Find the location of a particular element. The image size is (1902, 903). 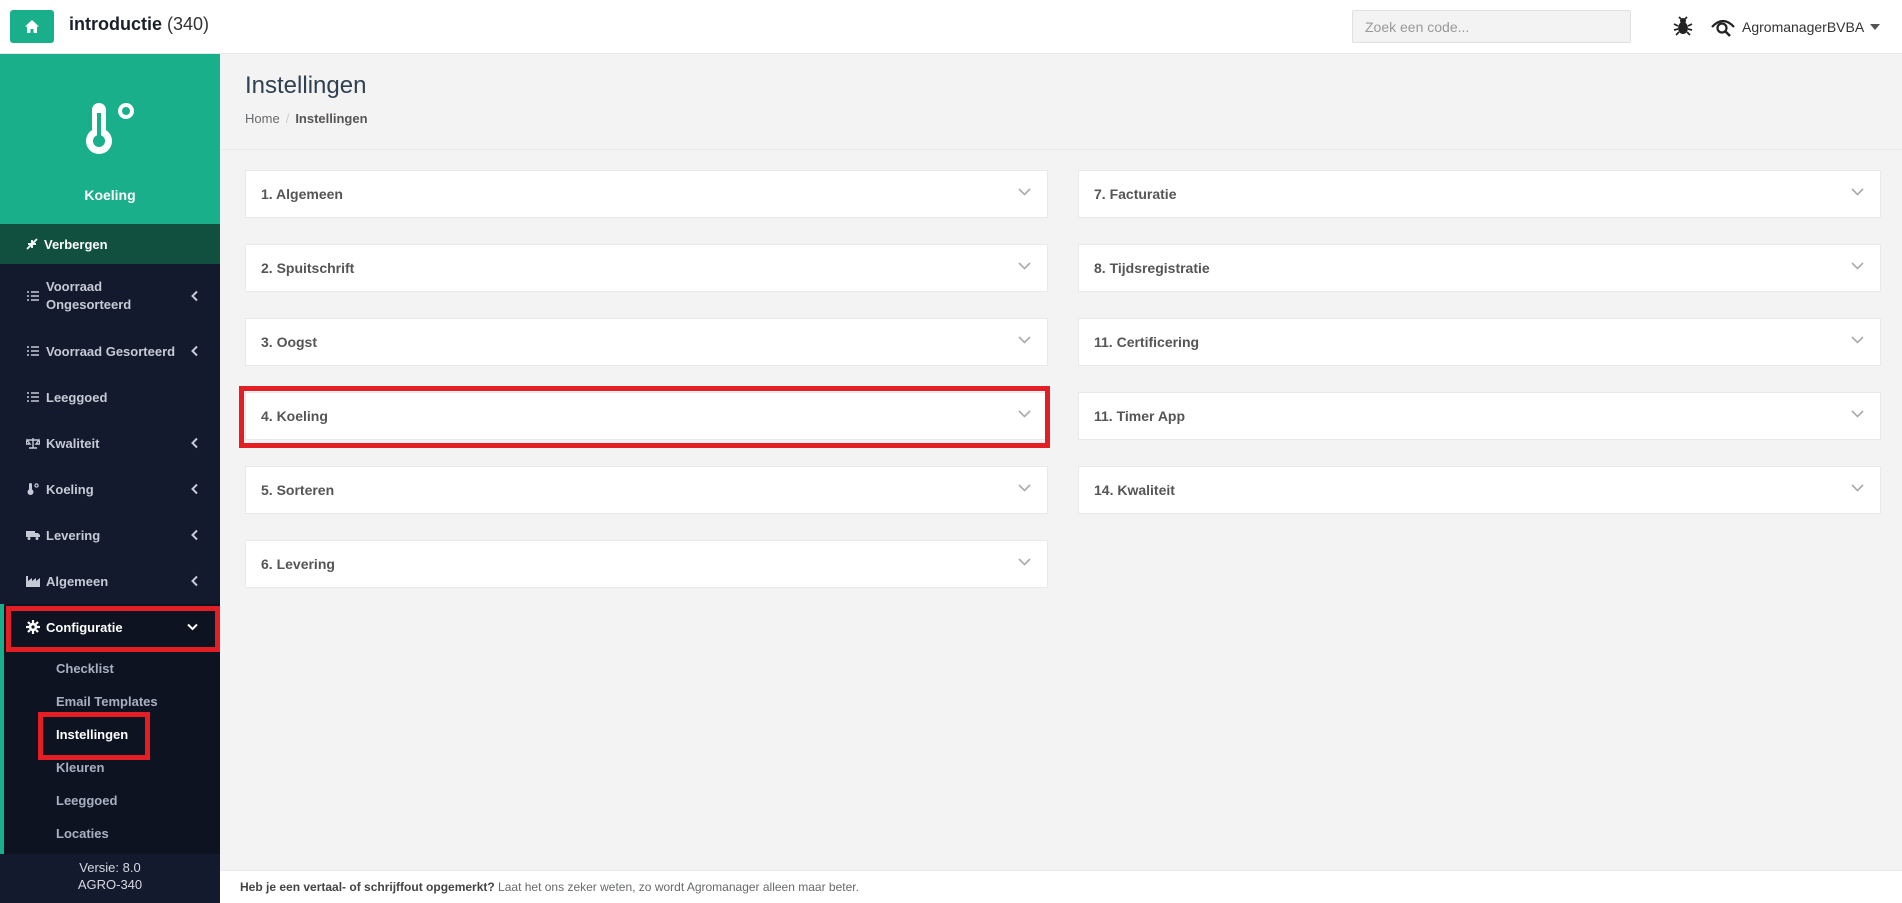

module-title: Koeling is located at coordinates (110, 195).